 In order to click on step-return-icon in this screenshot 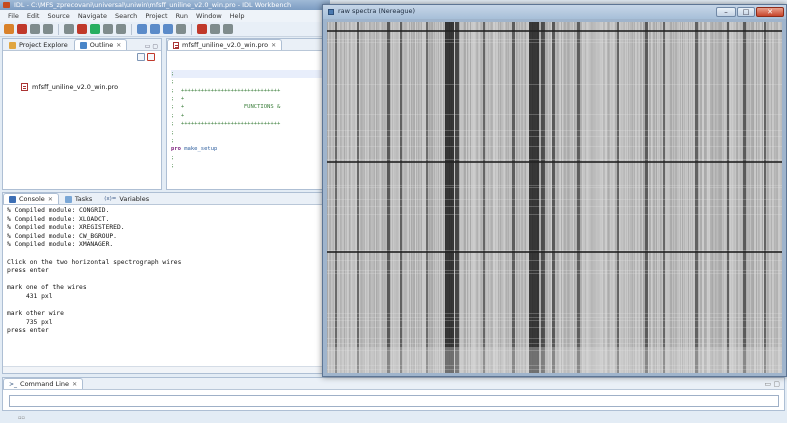, I will do `click(168, 29)`.